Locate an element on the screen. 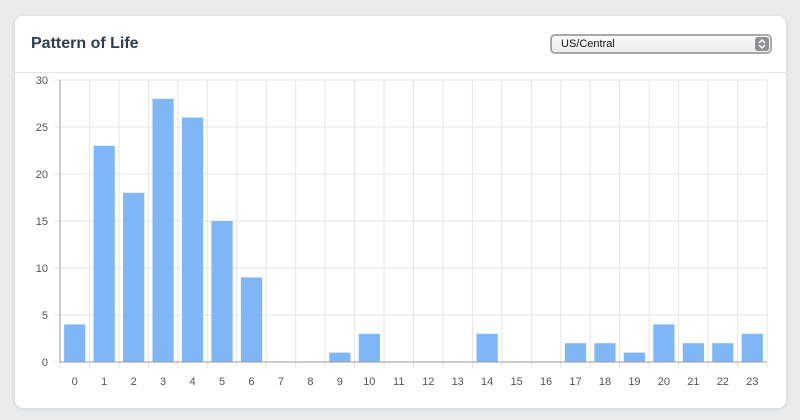 Image resolution: width=800 pixels, height=420 pixels. x-tick-label: 6 is located at coordinates (251, 382).